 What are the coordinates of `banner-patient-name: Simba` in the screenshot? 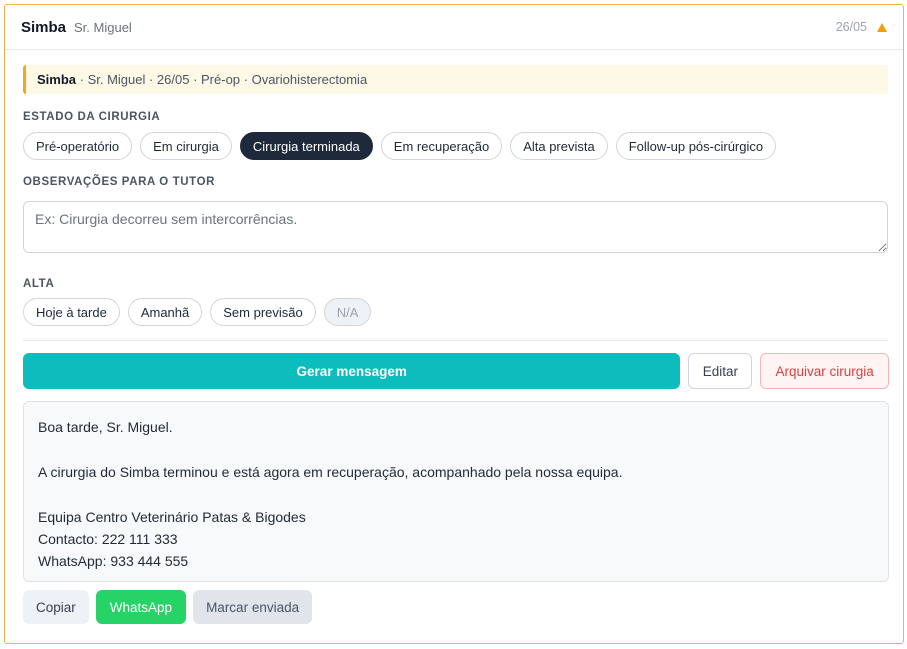 It's located at (57, 79).